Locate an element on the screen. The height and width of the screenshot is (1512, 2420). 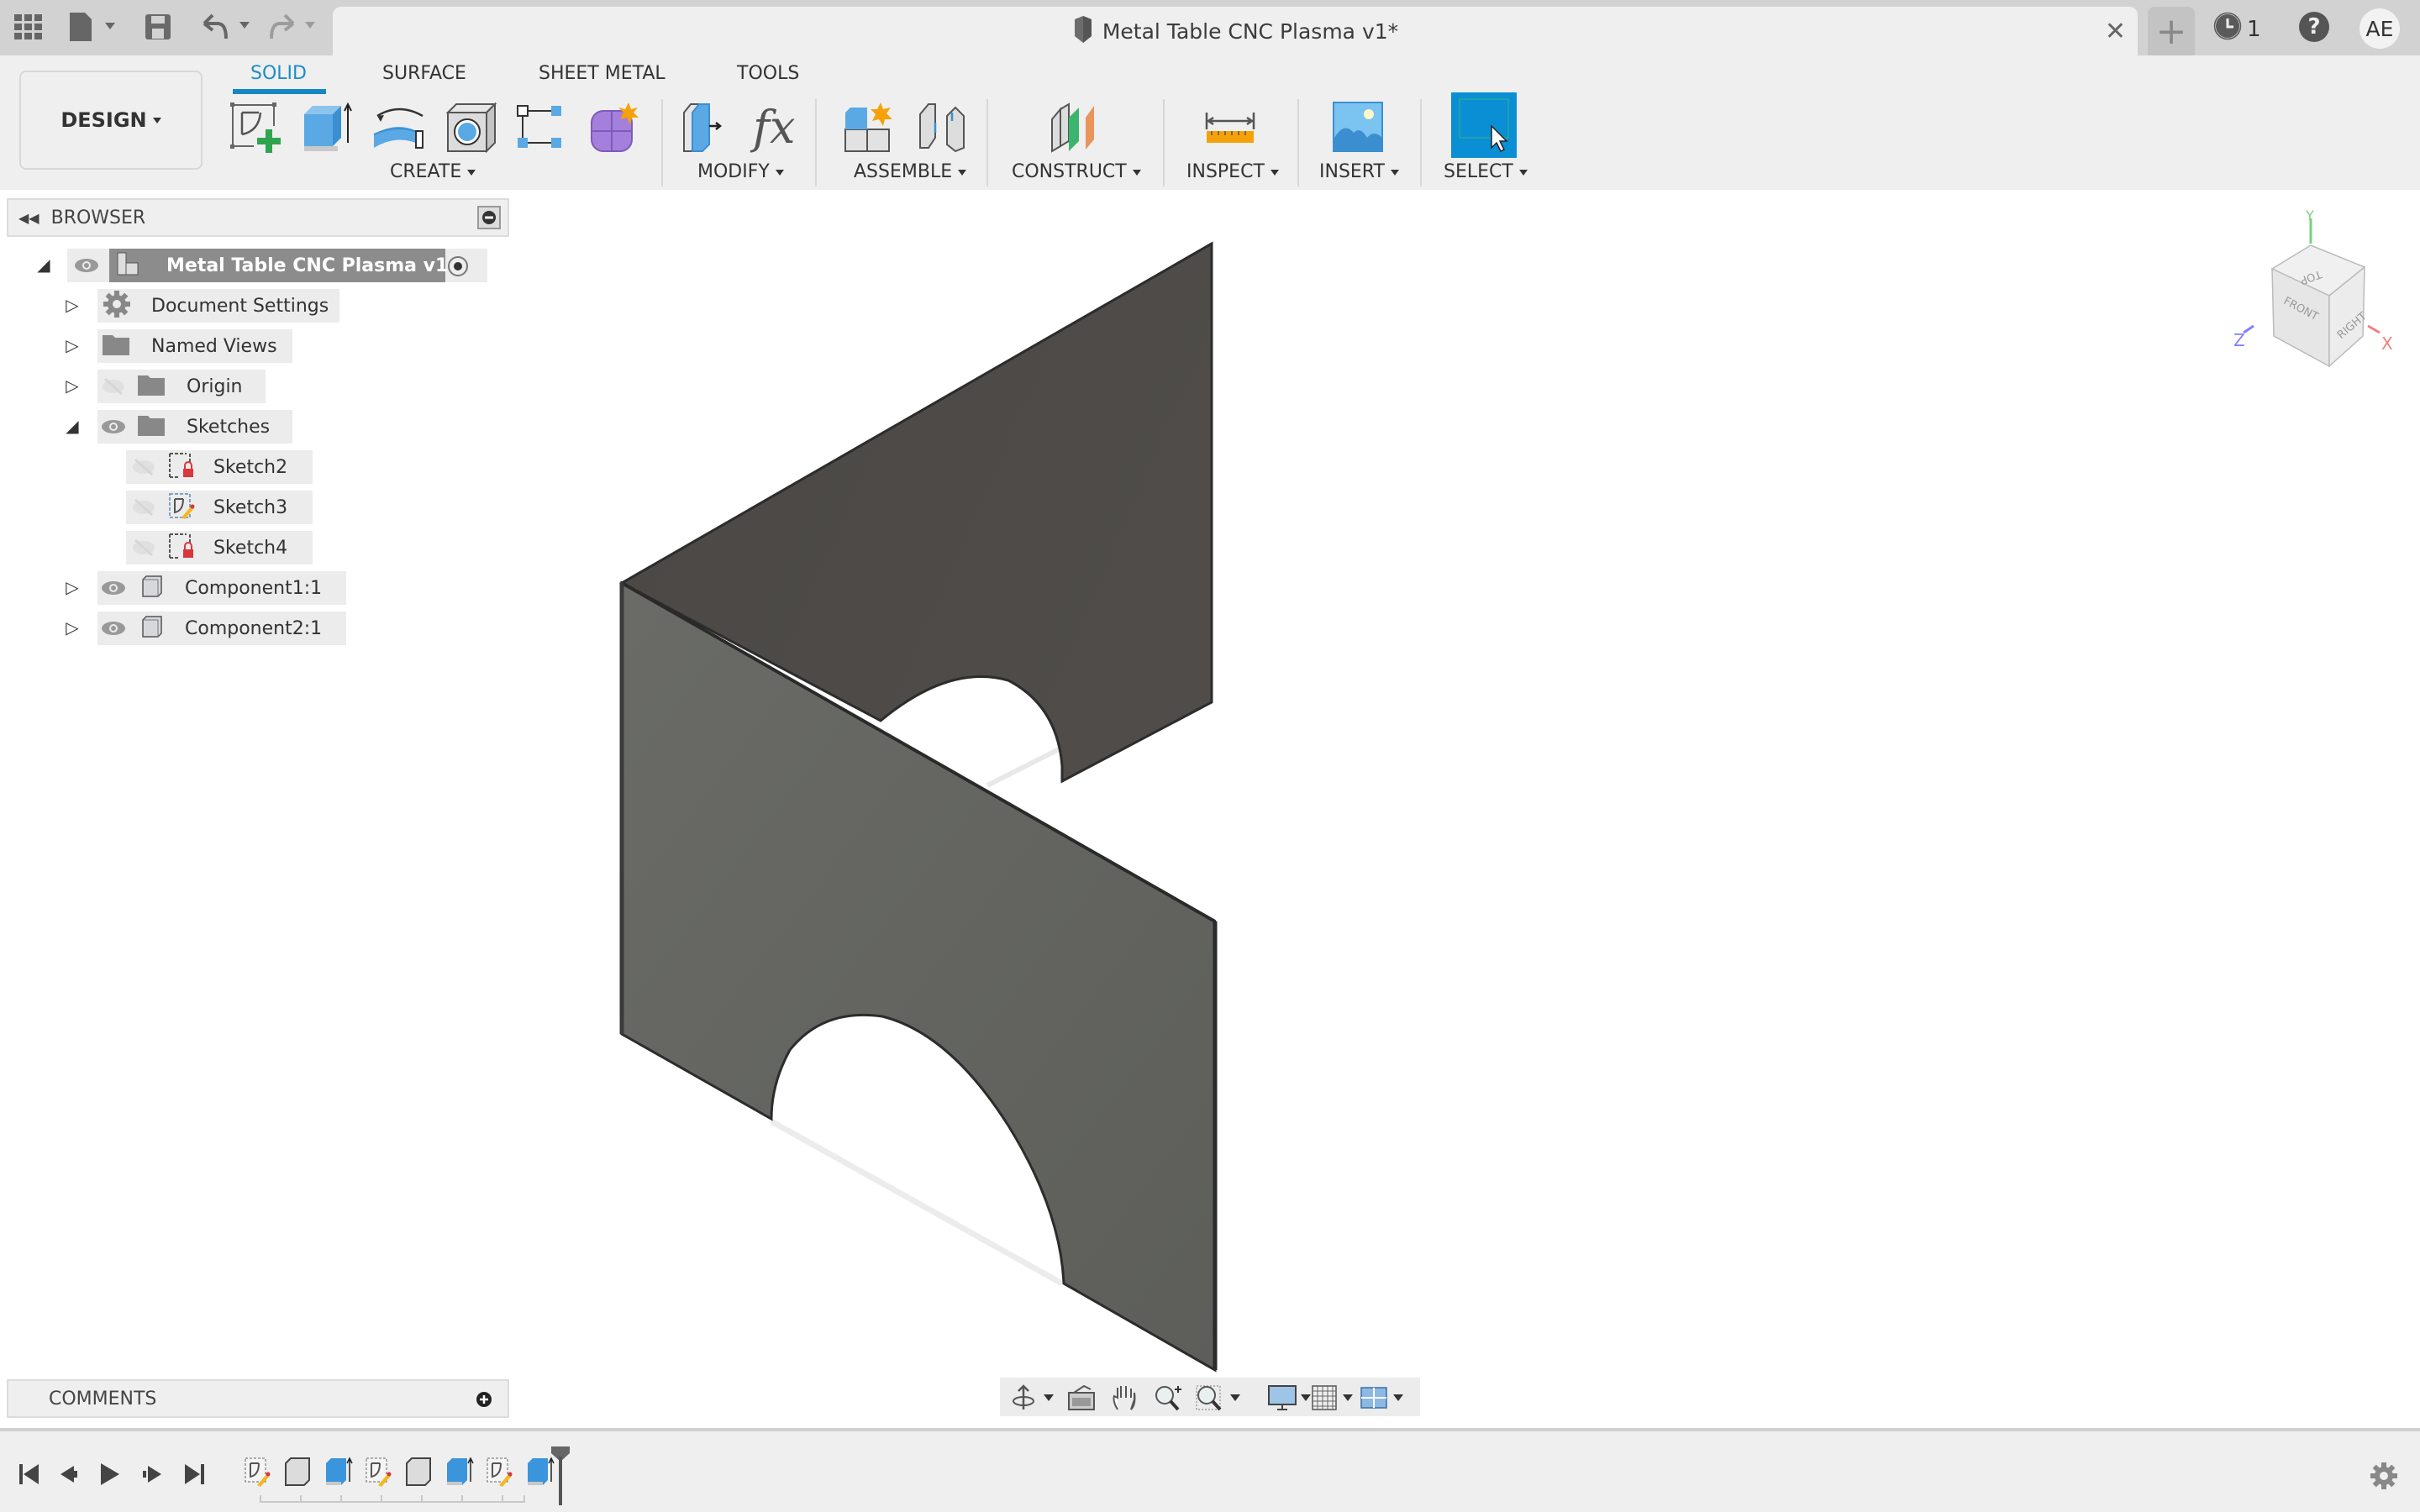
help-icon: ? is located at coordinates (2314, 27).